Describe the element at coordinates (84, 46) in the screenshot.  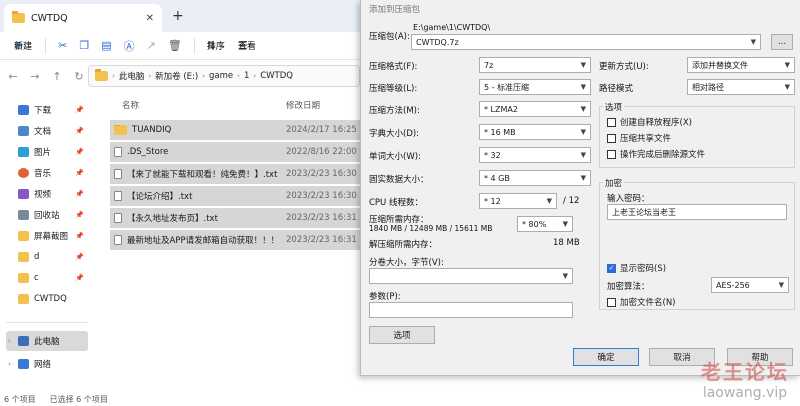
I see `copy-button: ❐` at that location.